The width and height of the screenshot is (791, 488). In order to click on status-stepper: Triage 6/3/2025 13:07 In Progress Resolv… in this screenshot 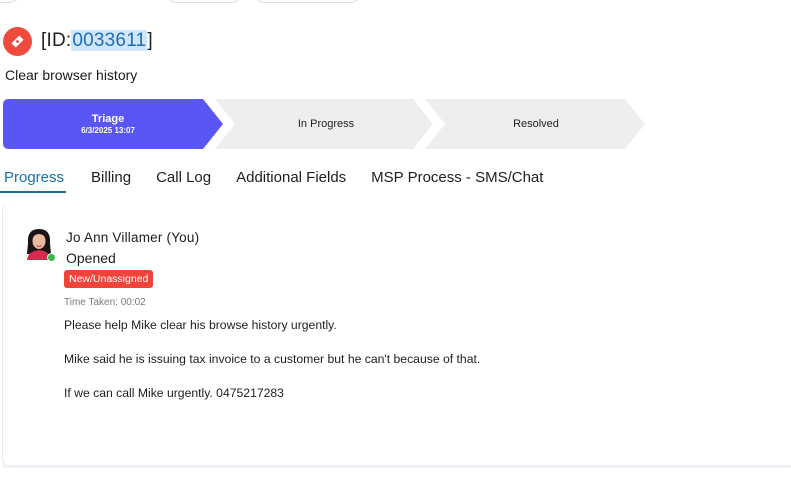, I will do `click(328, 124)`.